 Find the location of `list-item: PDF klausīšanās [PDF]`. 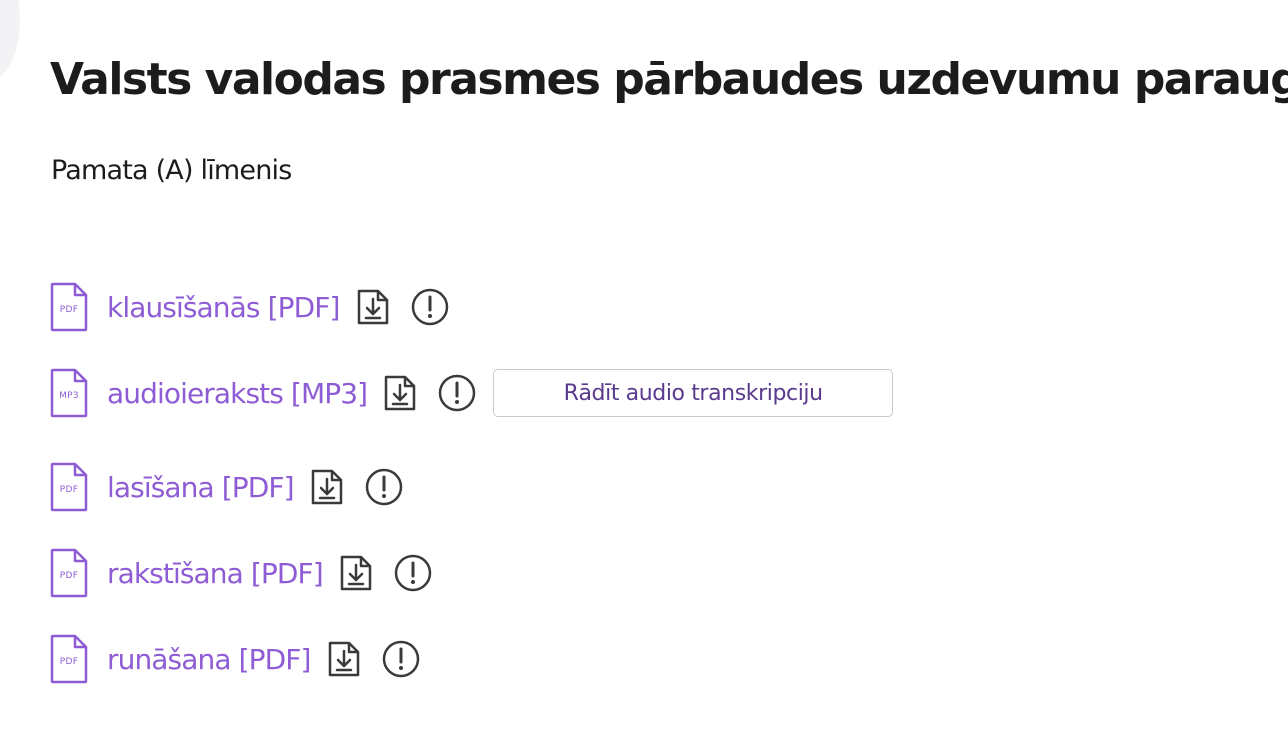

list-item: PDF klausīšanās [PDF] is located at coordinates (250, 307).